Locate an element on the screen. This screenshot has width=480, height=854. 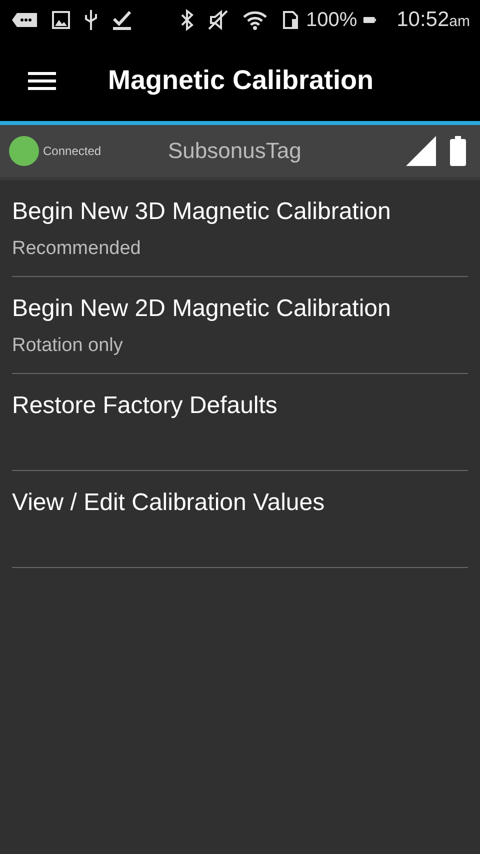
item-subtitle: Recommended is located at coordinates (77, 249).